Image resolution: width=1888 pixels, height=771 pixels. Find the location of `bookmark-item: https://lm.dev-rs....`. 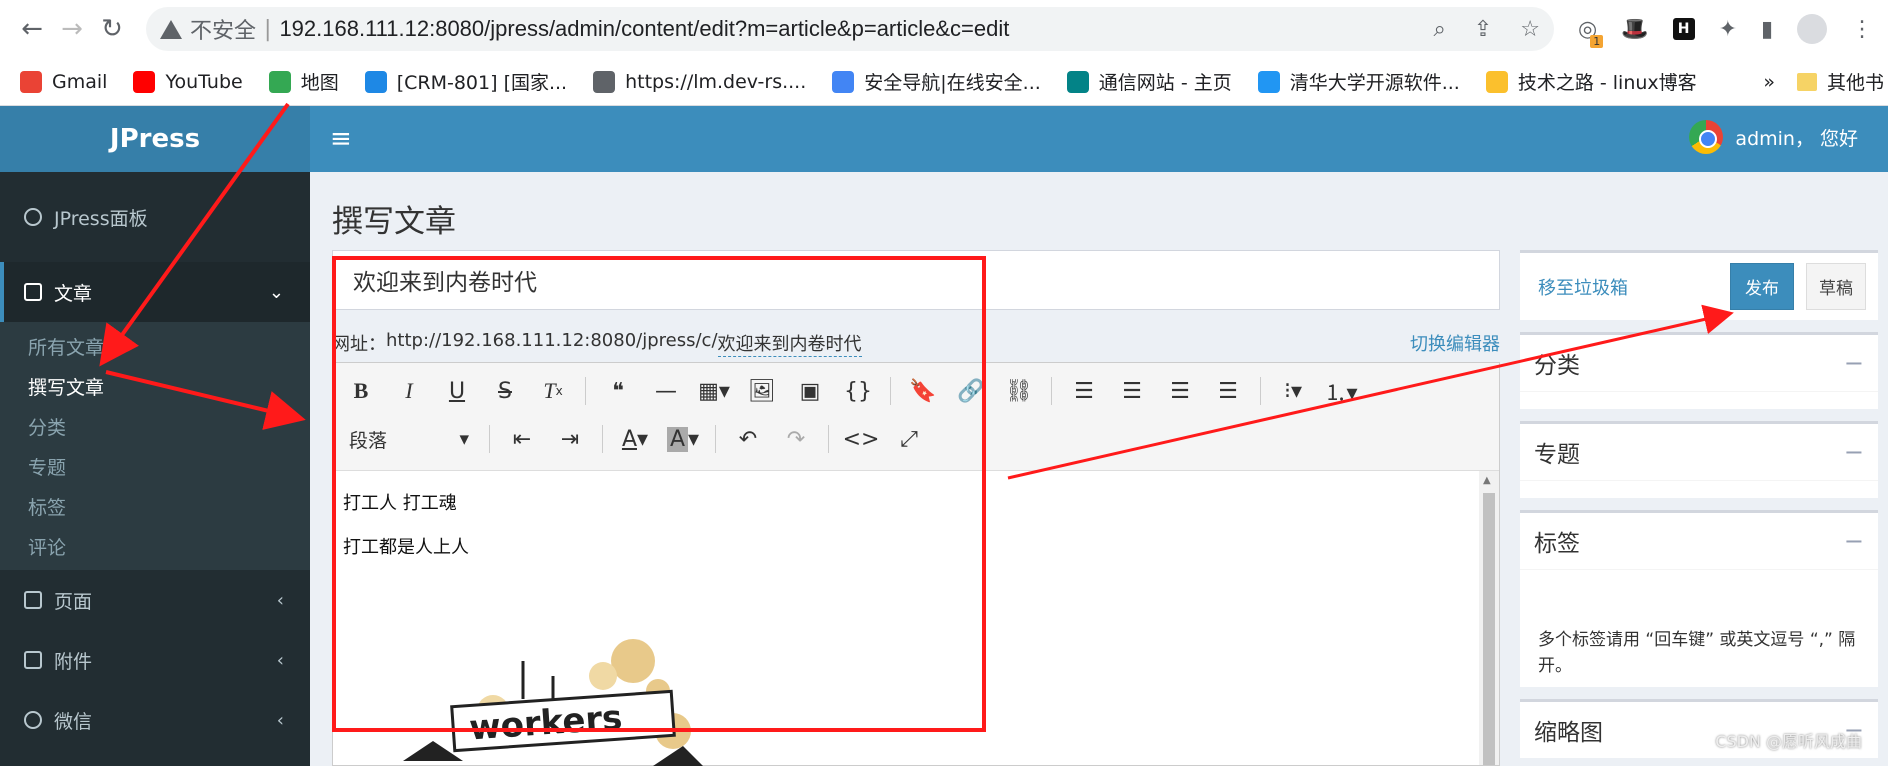

bookmark-item: https://lm.dev-rs.... is located at coordinates (699, 82).